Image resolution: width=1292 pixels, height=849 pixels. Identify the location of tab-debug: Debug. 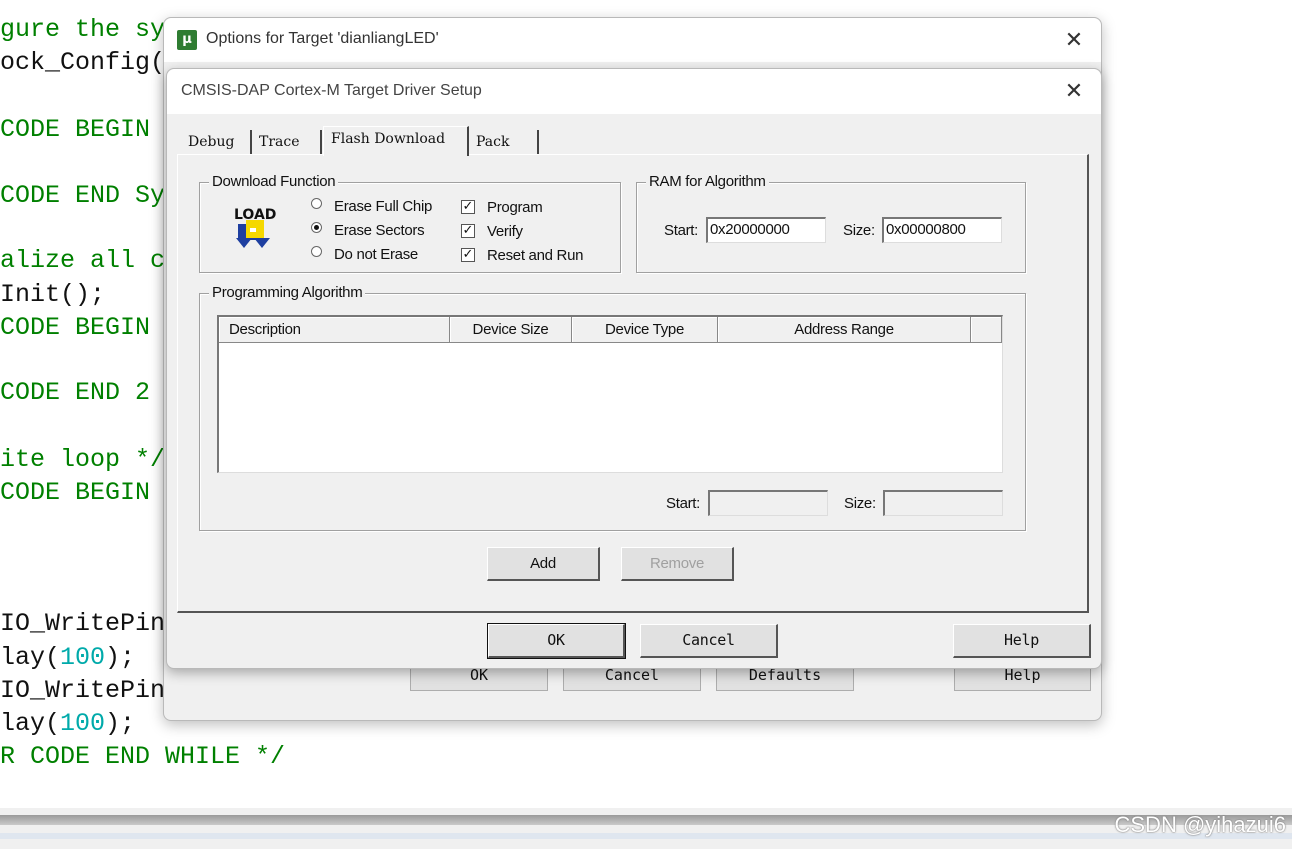
(216, 142).